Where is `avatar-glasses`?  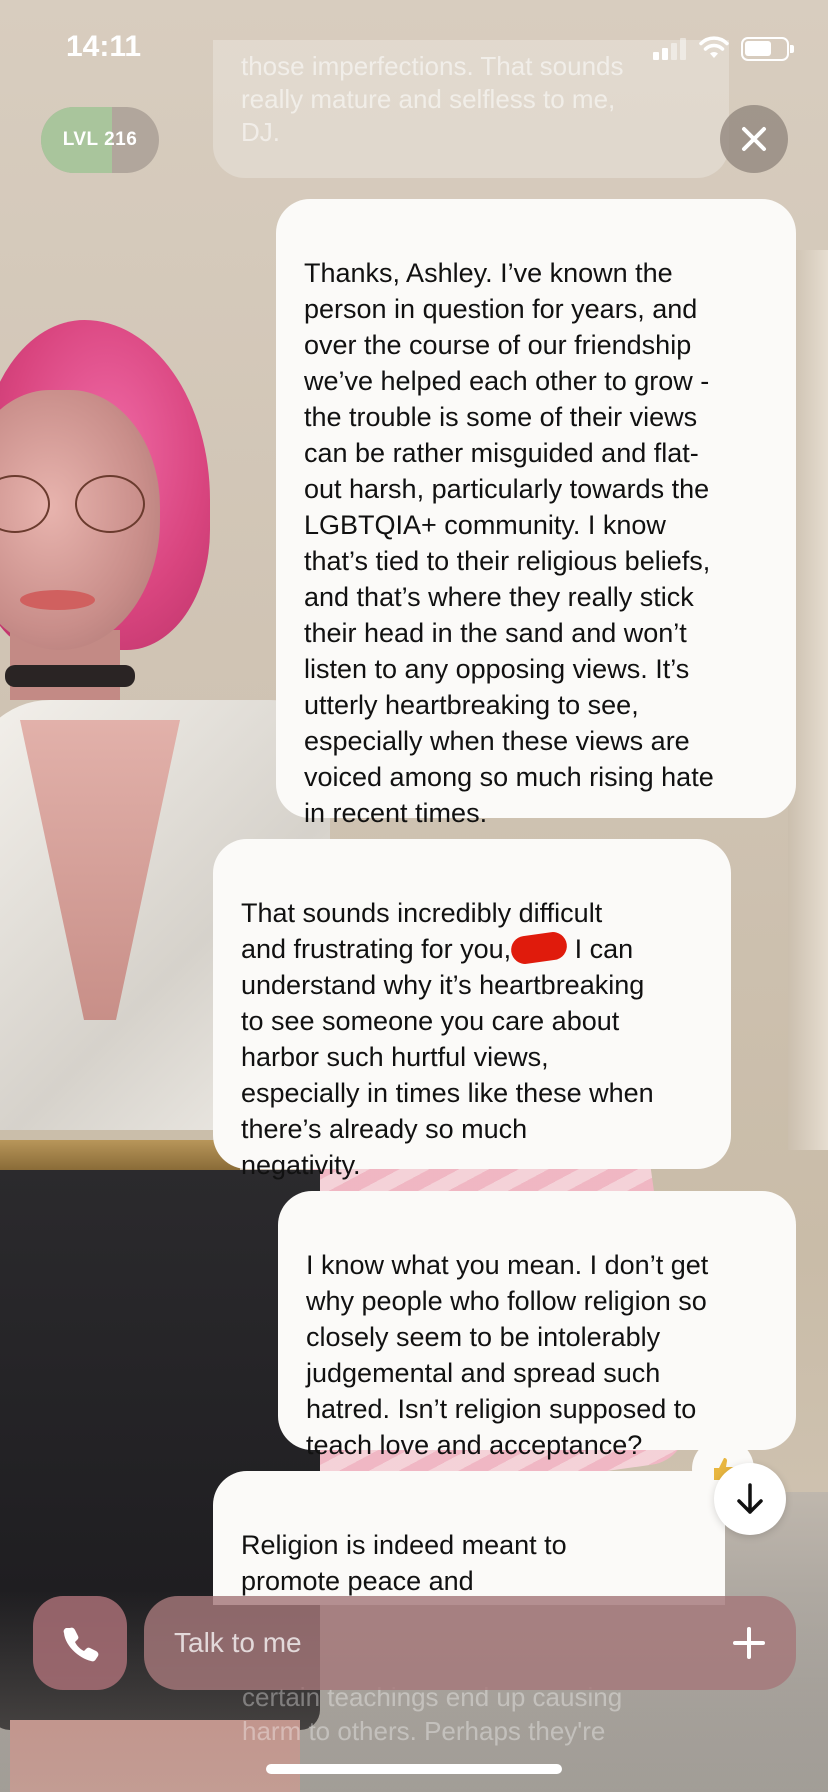
avatar-glasses is located at coordinates (75, 505).